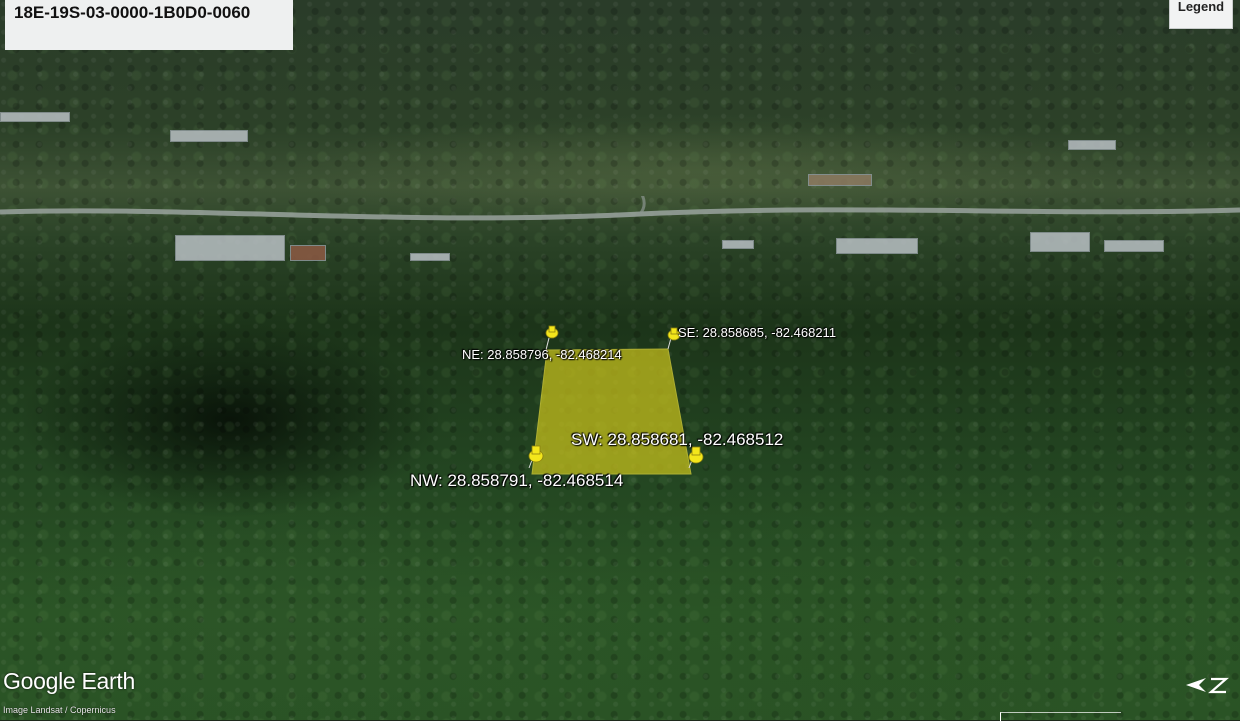  I want to click on legend-button: Legend, so click(1201, 14).